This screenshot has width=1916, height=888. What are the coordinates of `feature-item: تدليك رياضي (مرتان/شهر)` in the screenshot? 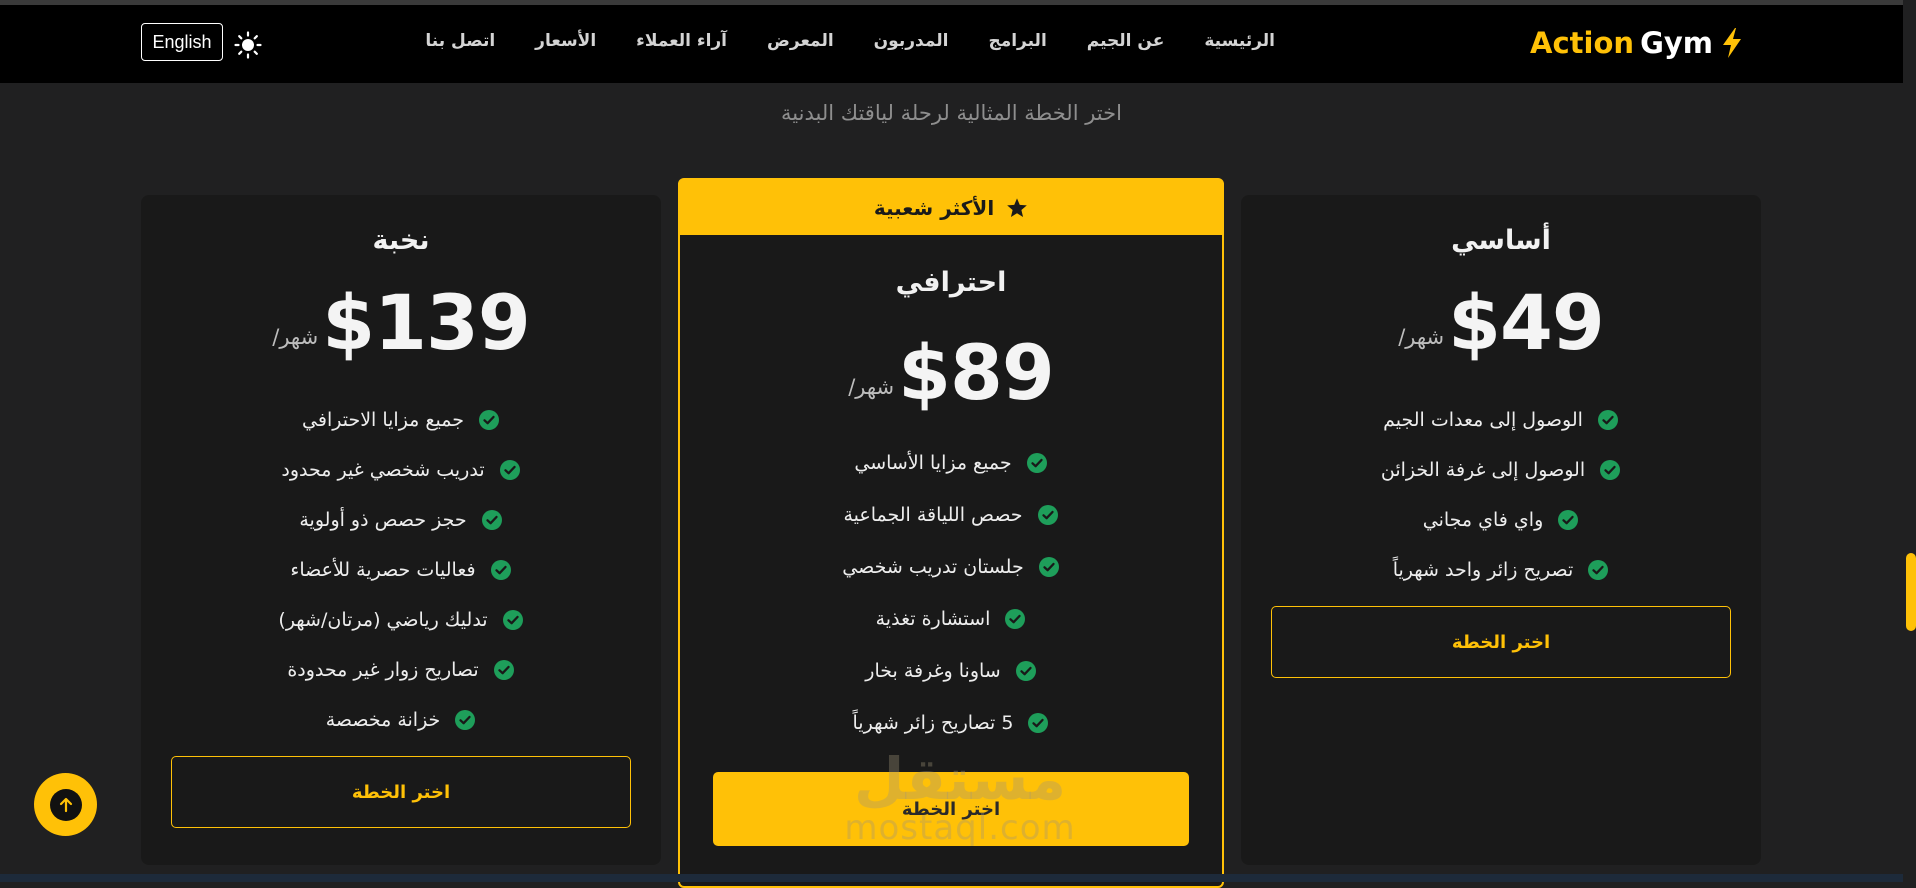 It's located at (401, 620).